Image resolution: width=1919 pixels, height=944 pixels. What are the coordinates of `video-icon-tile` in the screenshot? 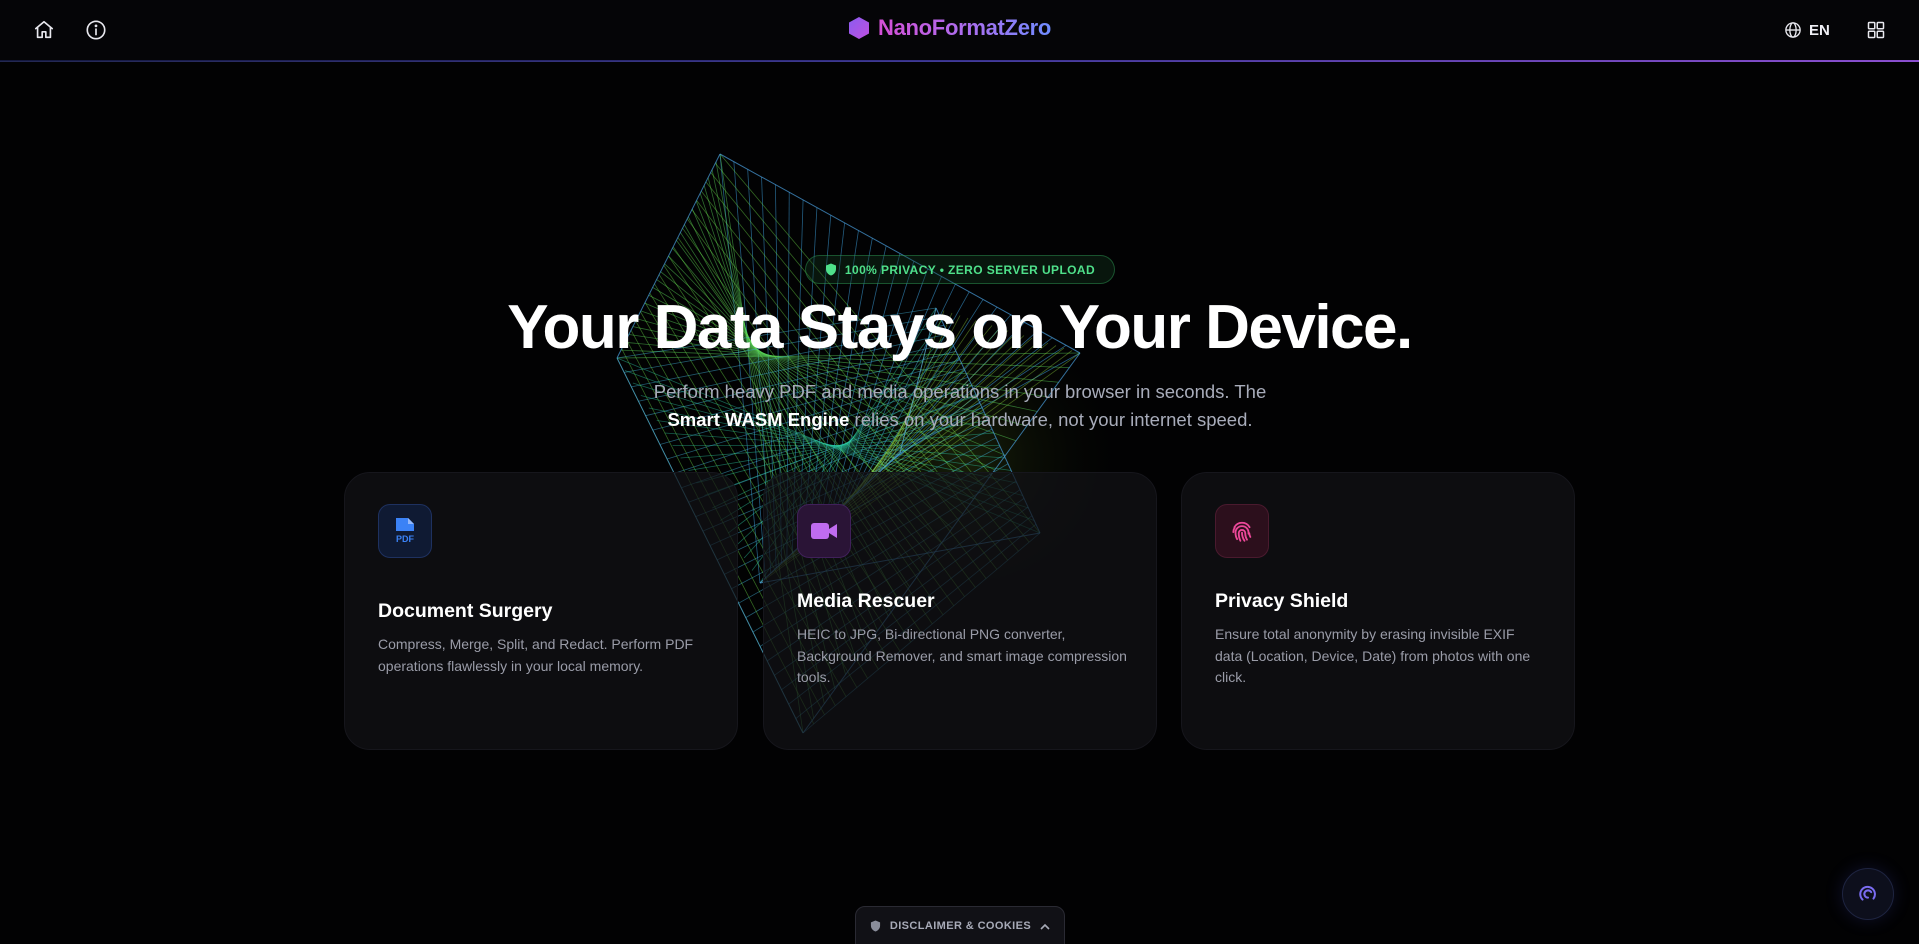 It's located at (824, 531).